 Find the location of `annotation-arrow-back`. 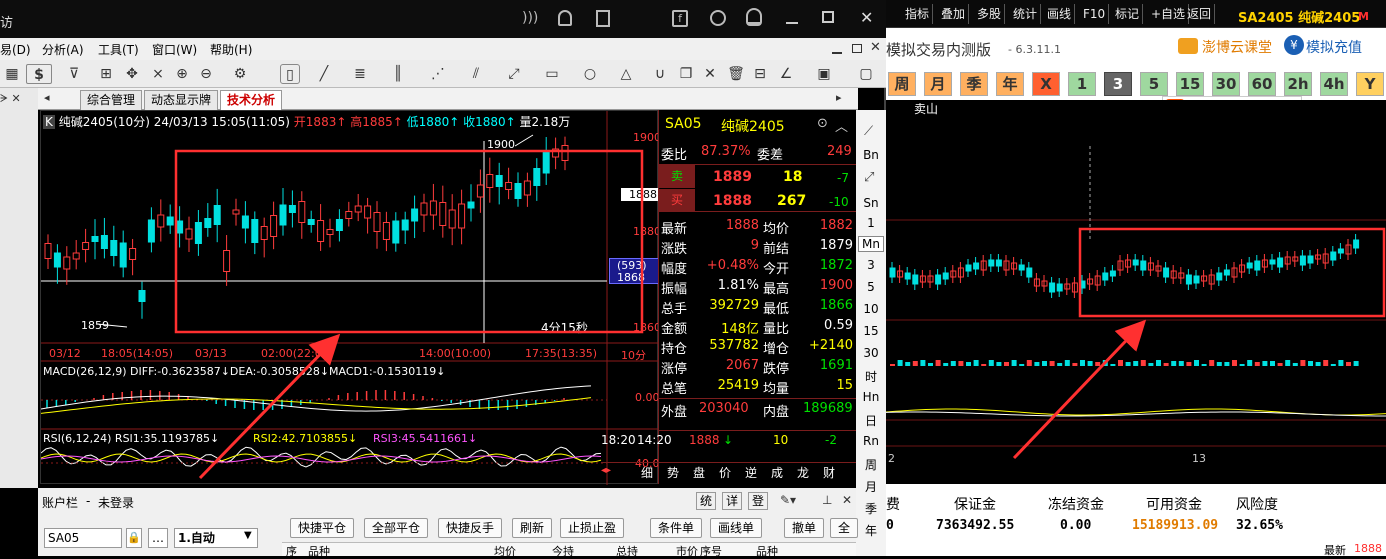

annotation-arrow-back is located at coordinates (1079, 389).